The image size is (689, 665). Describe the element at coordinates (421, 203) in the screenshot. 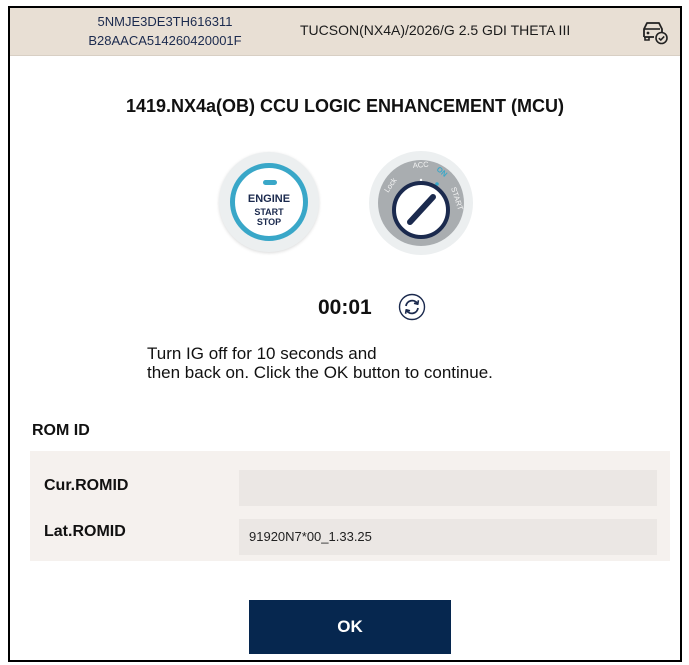

I see `ignition-key-icon: Lock ACC ON START` at that location.